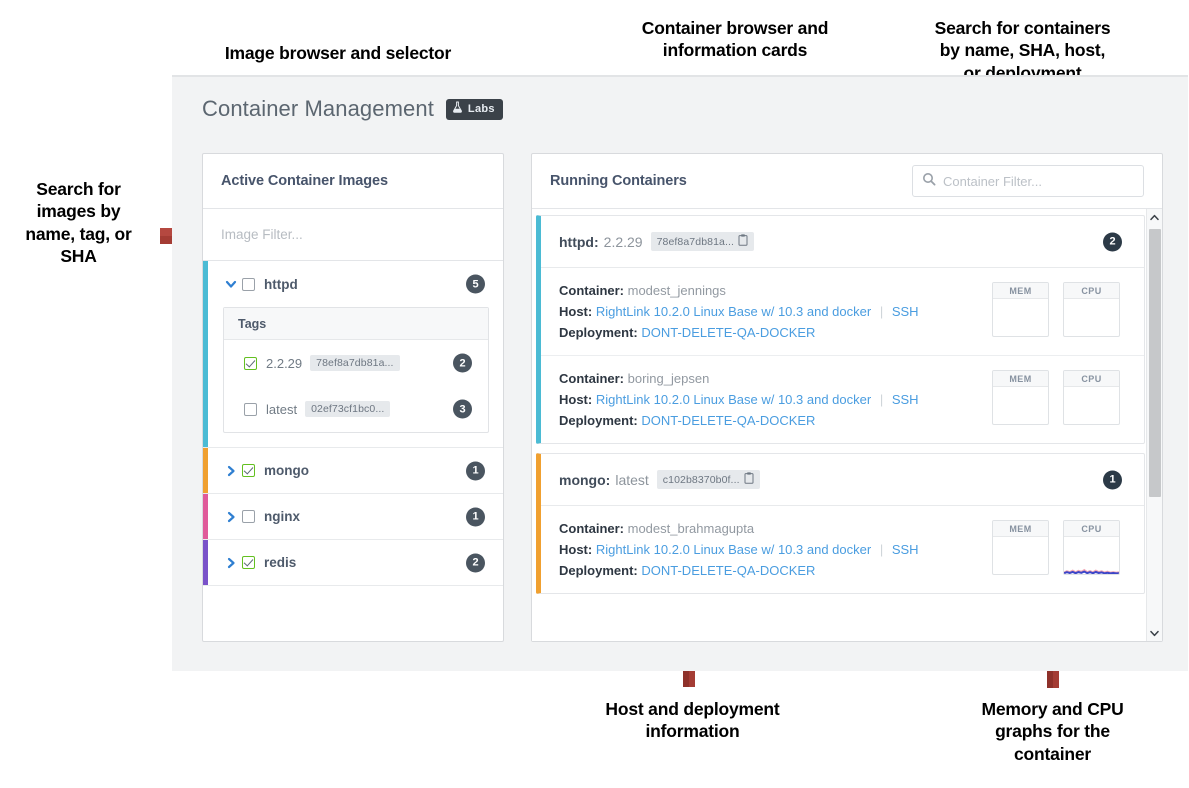 This screenshot has width=1189, height=788. I want to click on title-bar: Container Management Labs, so click(680, 109).